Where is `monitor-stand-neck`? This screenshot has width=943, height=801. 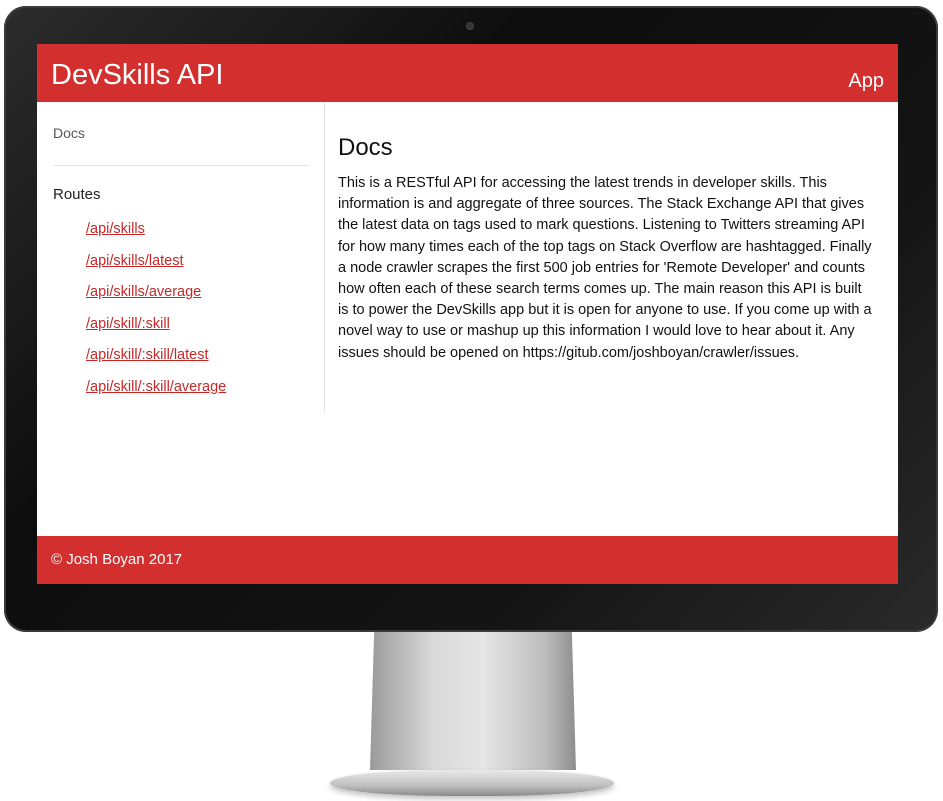
monitor-stand-neck is located at coordinates (473, 701).